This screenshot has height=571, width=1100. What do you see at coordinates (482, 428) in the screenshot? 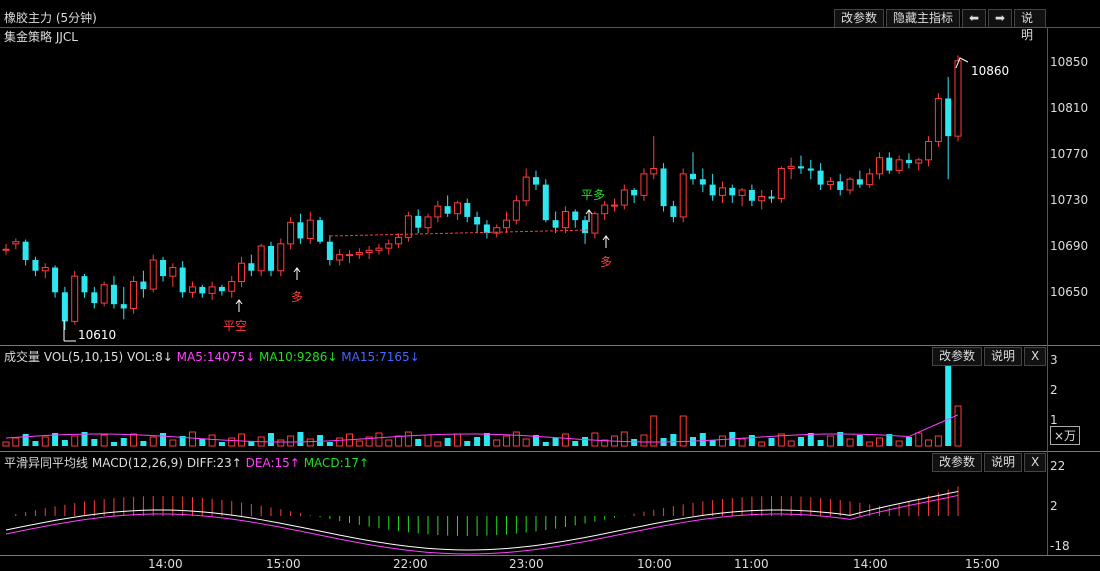
I see `volume-ma5-line` at bounding box center [482, 428].